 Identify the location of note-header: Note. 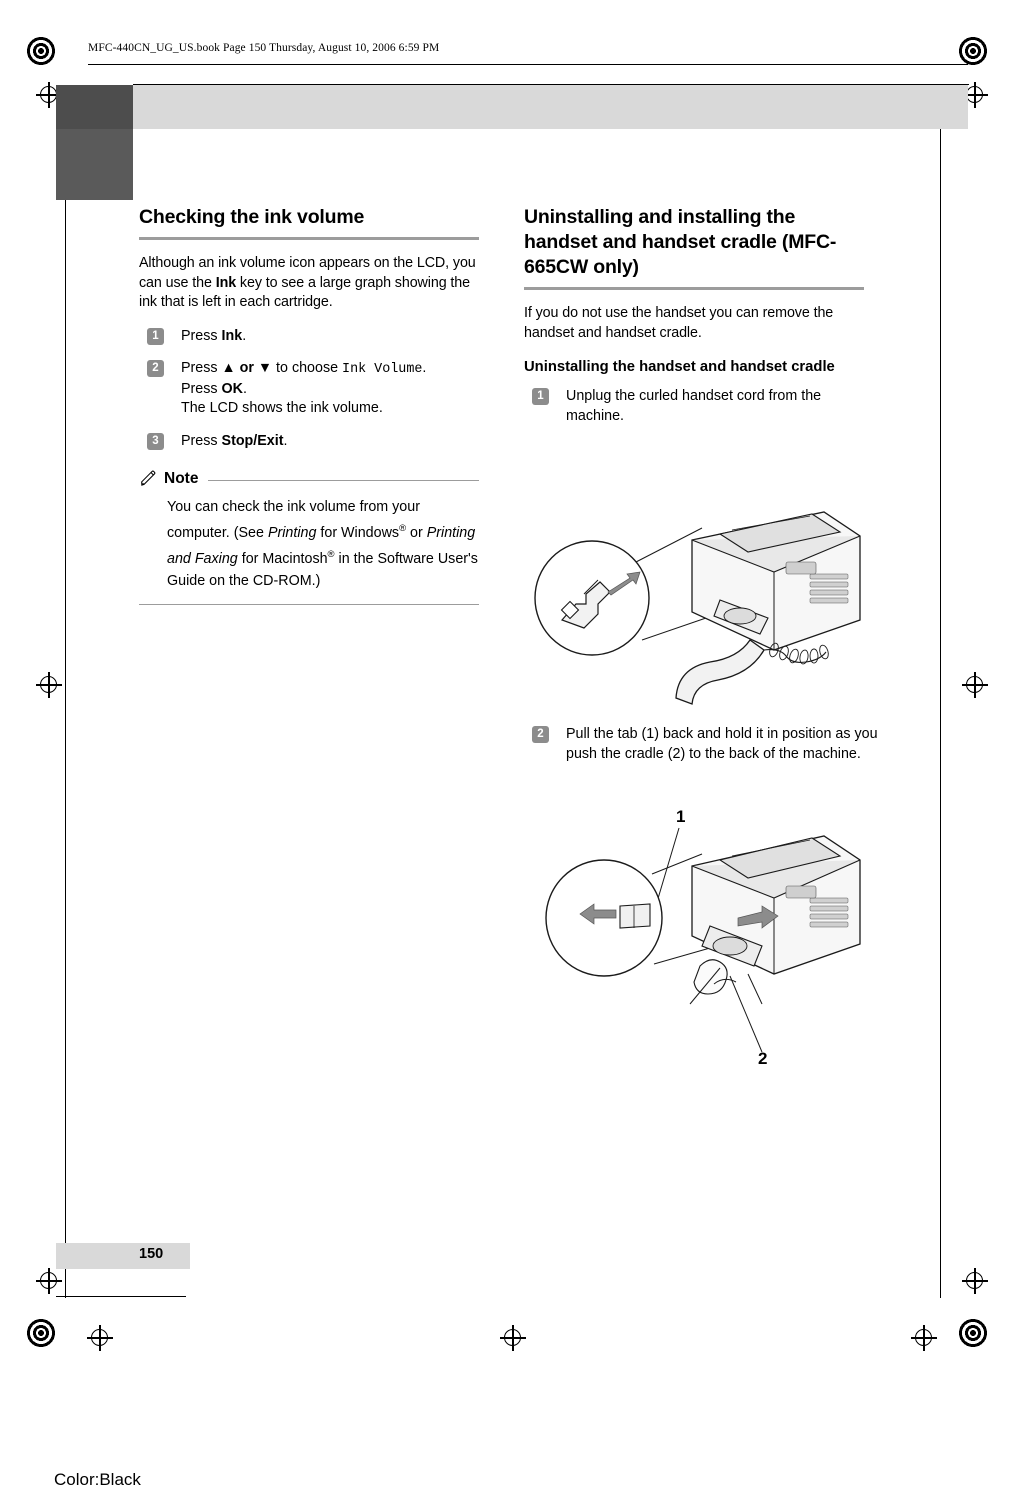
(309, 478).